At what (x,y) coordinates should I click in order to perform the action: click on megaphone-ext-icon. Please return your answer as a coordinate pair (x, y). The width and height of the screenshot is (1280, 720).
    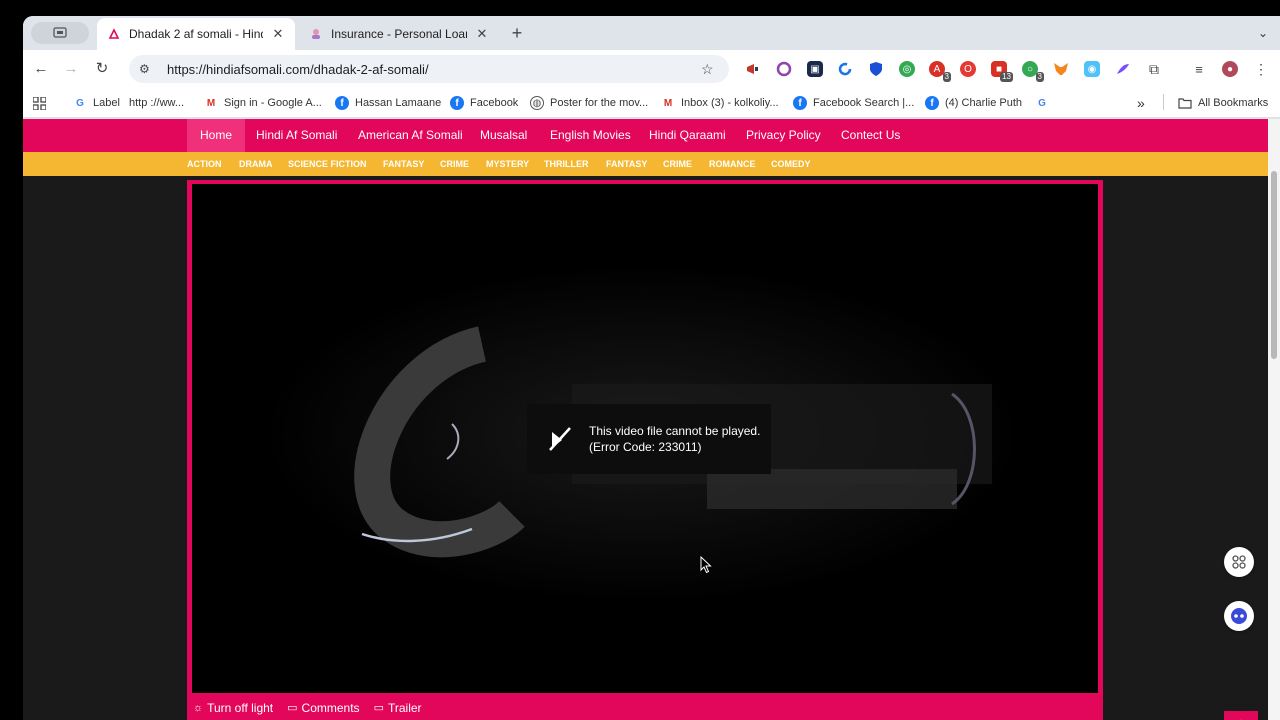
    Looking at the image, I should click on (753, 69).